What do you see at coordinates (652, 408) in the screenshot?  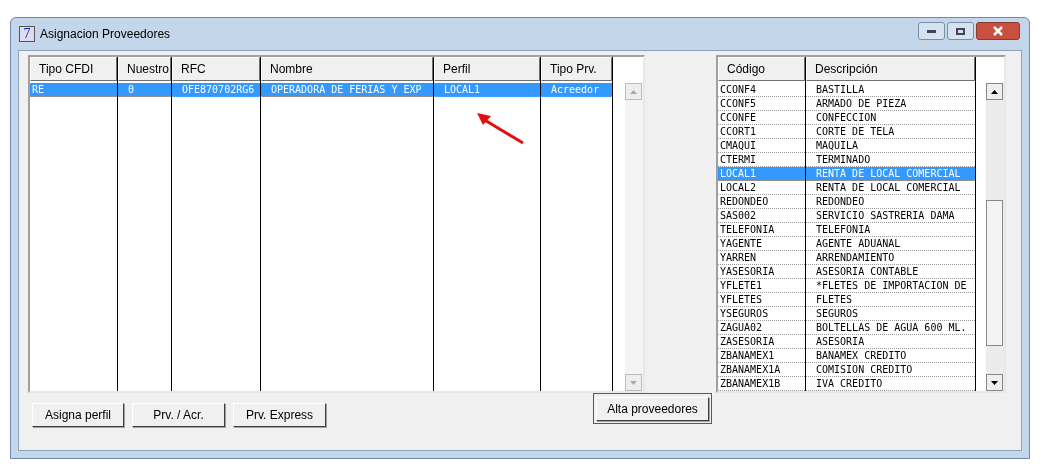 I see `action-button: Alta proveedores` at bounding box center [652, 408].